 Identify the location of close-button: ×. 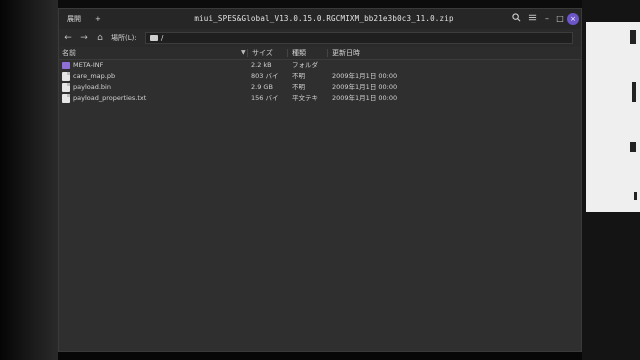
(573, 19).